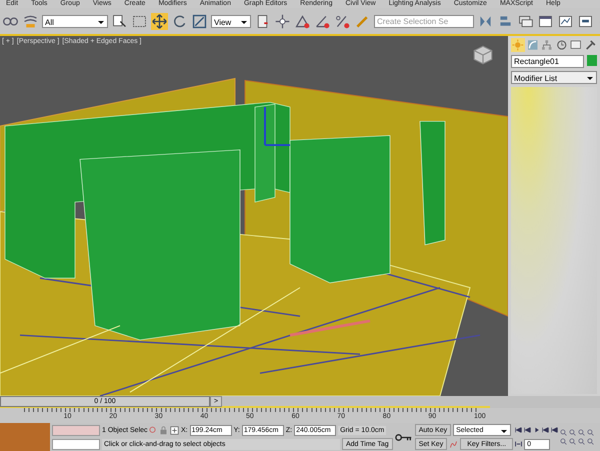  Describe the element at coordinates (592, 60) in the screenshot. I see `object-color-swatch` at that location.